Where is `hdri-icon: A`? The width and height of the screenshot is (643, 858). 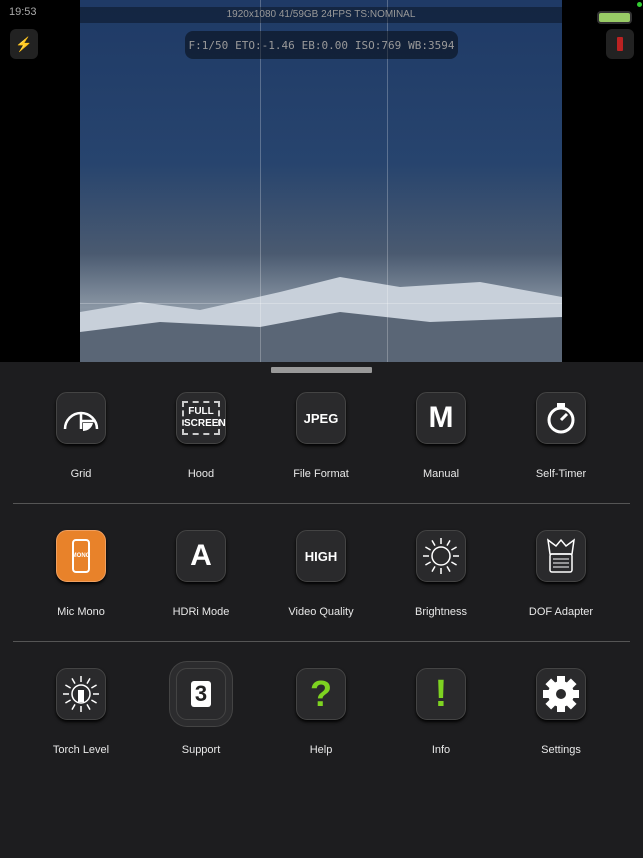 hdri-icon: A is located at coordinates (201, 556).